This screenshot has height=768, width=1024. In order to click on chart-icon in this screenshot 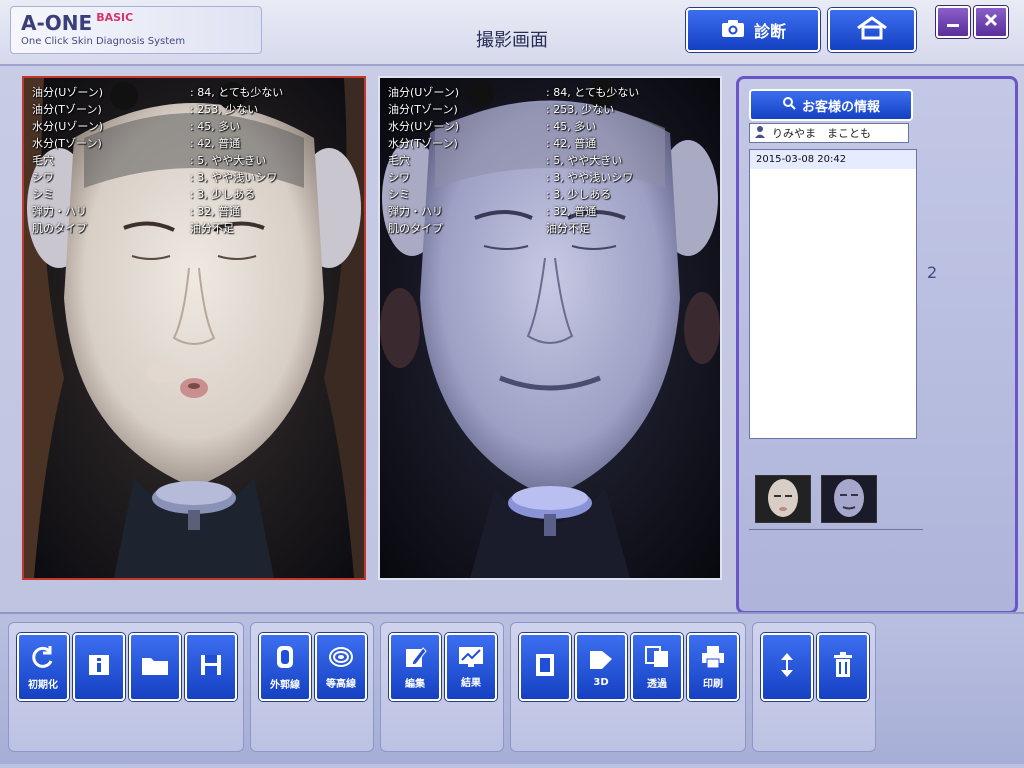, I will do `click(471, 659)`.